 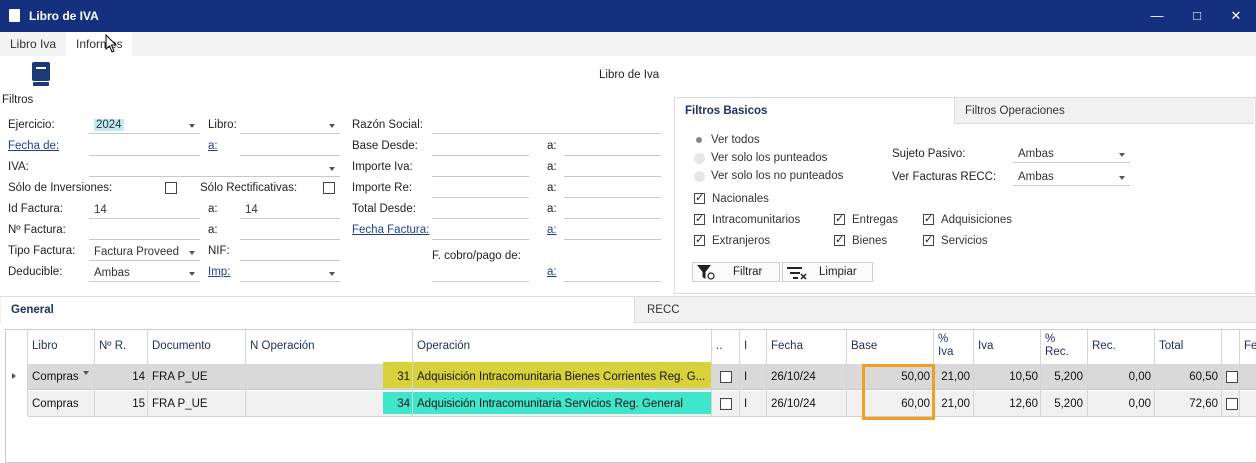 What do you see at coordinates (787, 346) in the screenshot?
I see `col-fecha: Fecha` at bounding box center [787, 346].